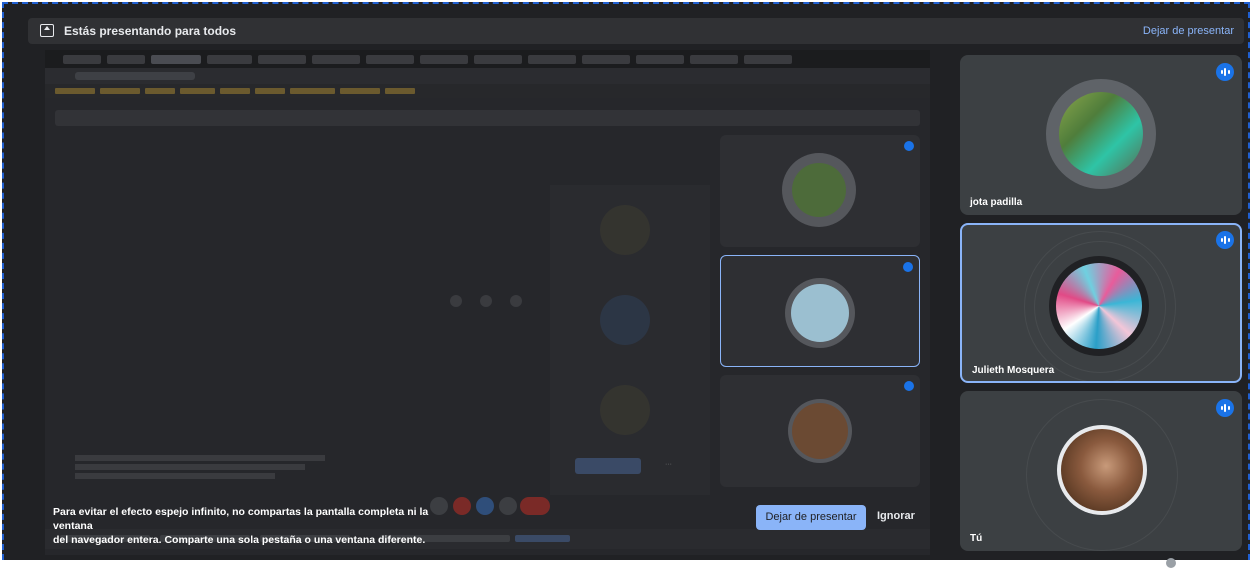  Describe the element at coordinates (1013, 370) in the screenshot. I see `participant-name: Julieth Mosquera` at that location.